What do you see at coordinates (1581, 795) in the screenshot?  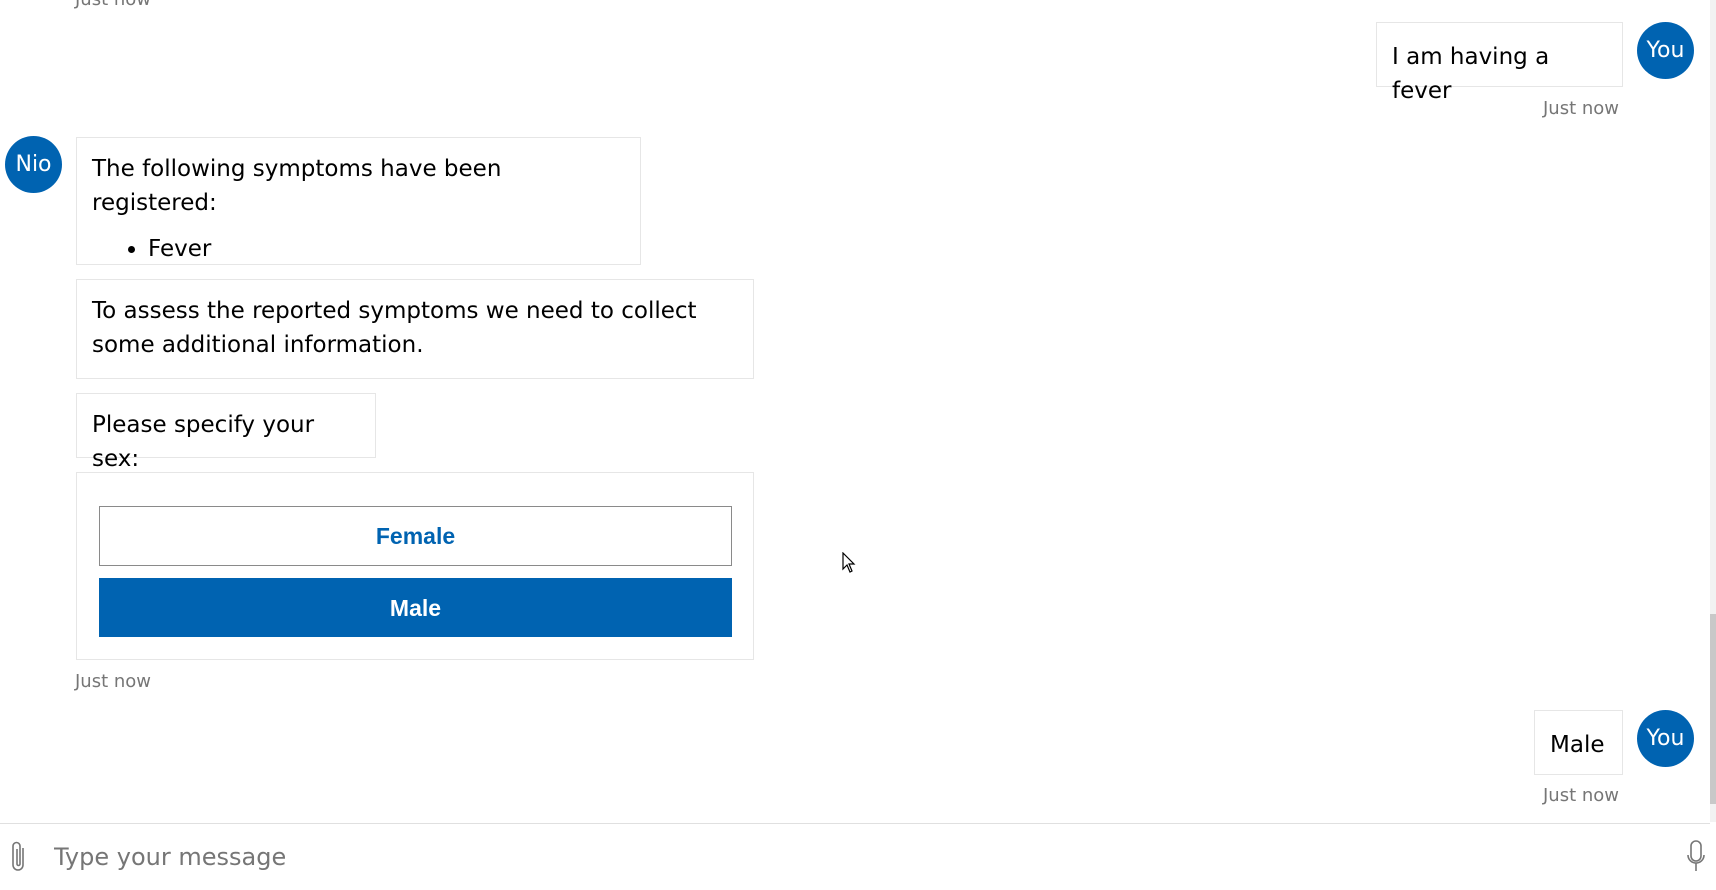 I see `user-message-timestamp-2: Just now` at bounding box center [1581, 795].